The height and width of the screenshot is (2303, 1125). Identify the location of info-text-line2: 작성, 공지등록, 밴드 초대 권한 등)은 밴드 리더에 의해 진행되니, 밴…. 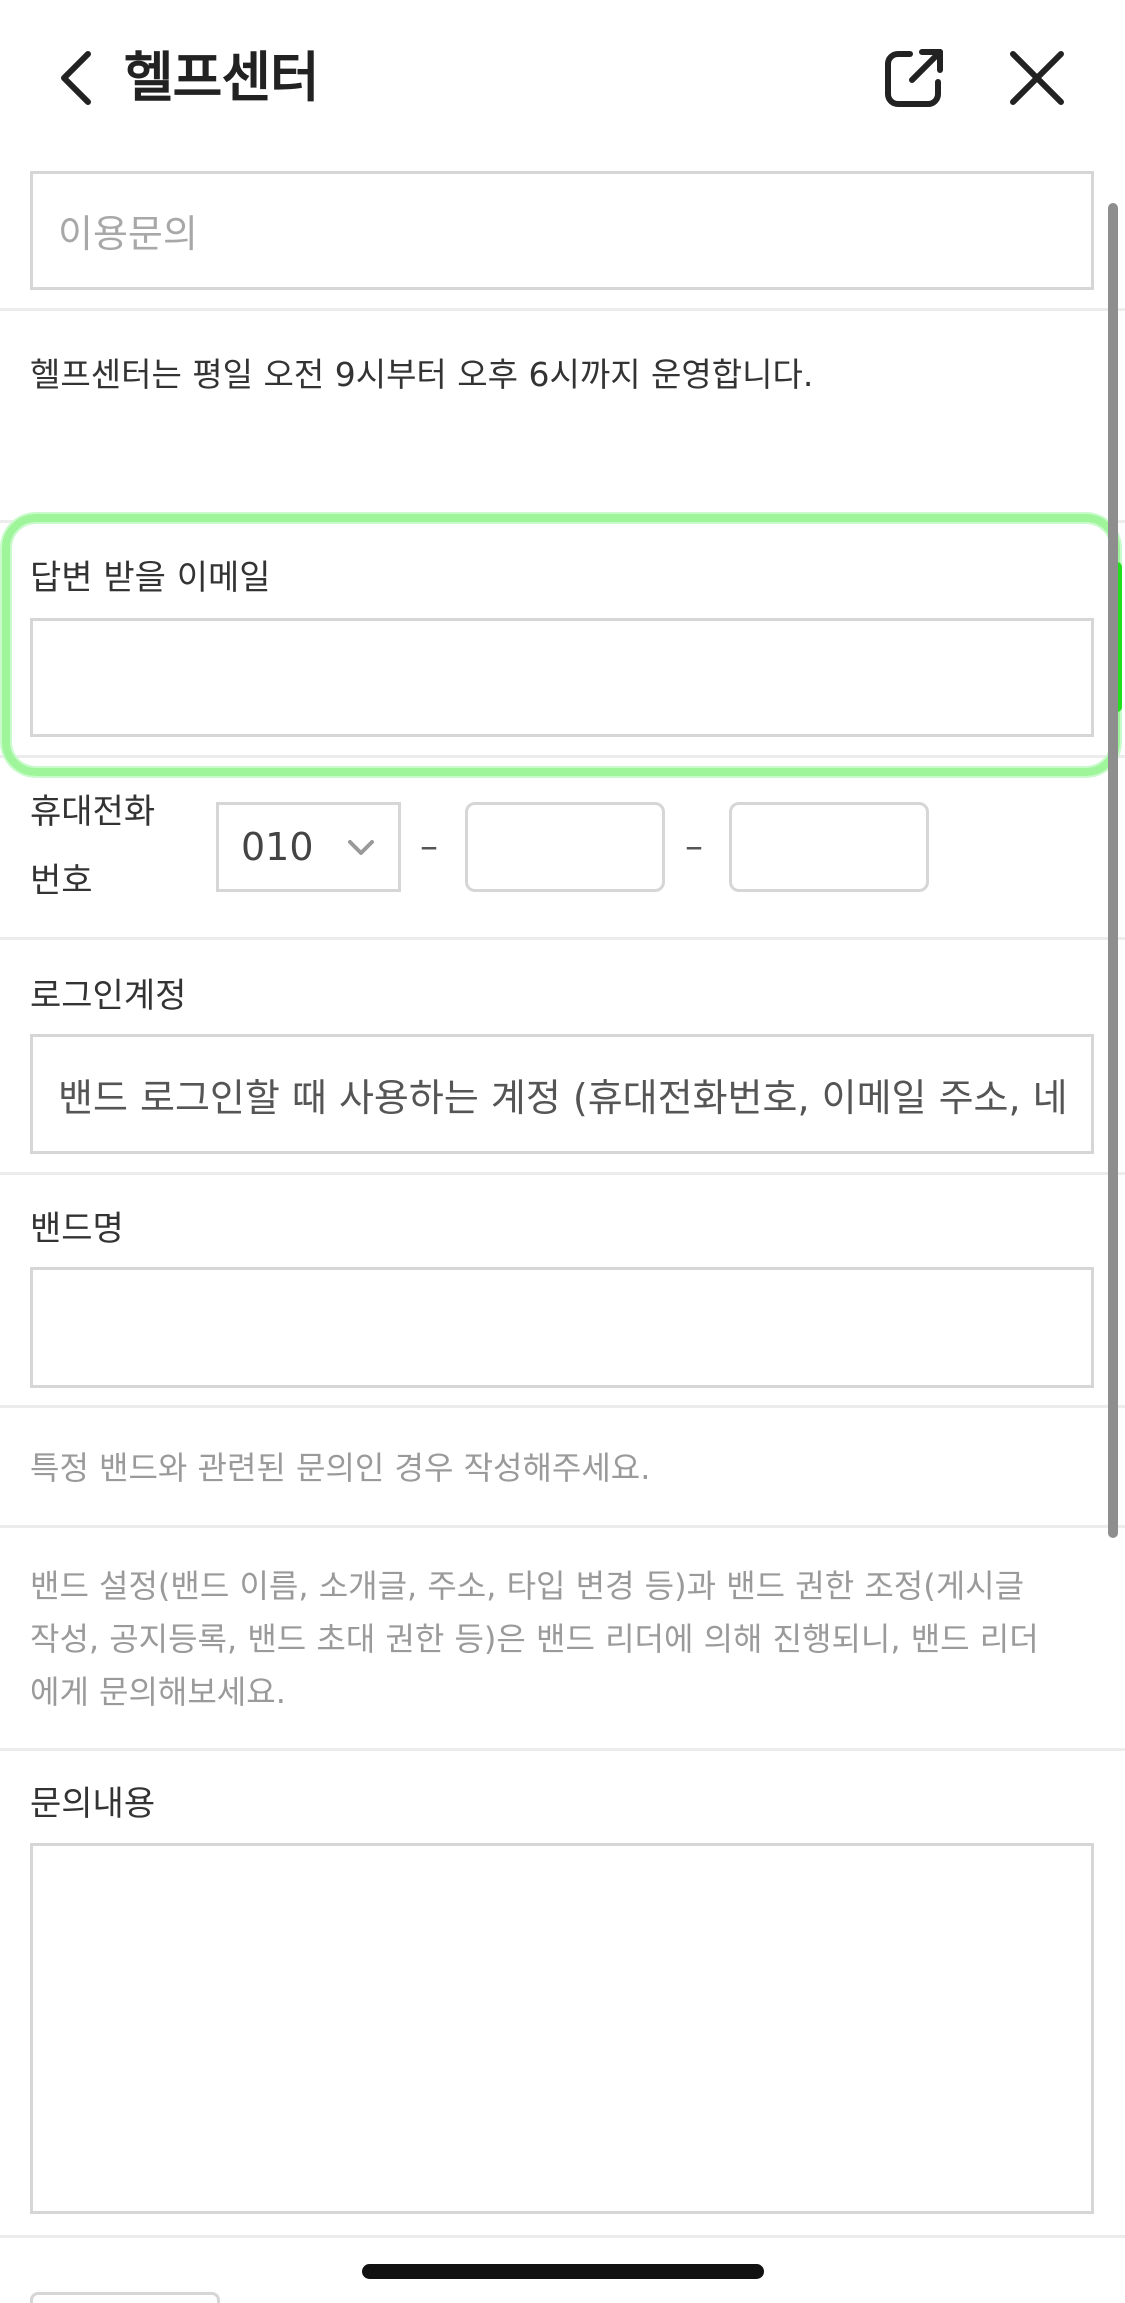
(534, 1639).